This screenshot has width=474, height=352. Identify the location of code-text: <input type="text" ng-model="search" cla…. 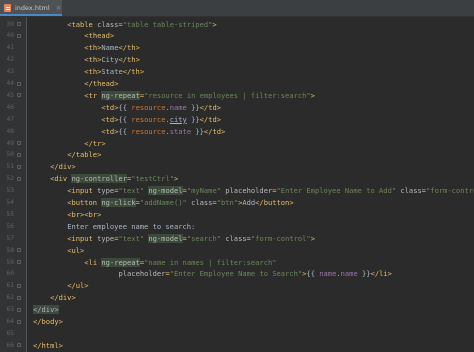
(191, 239).